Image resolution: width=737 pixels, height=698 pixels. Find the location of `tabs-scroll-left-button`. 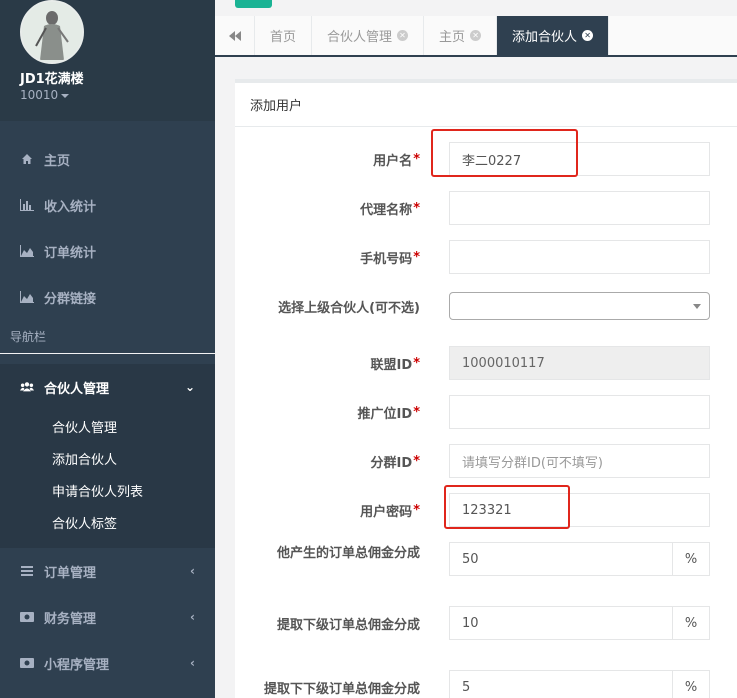

tabs-scroll-left-button is located at coordinates (235, 35).